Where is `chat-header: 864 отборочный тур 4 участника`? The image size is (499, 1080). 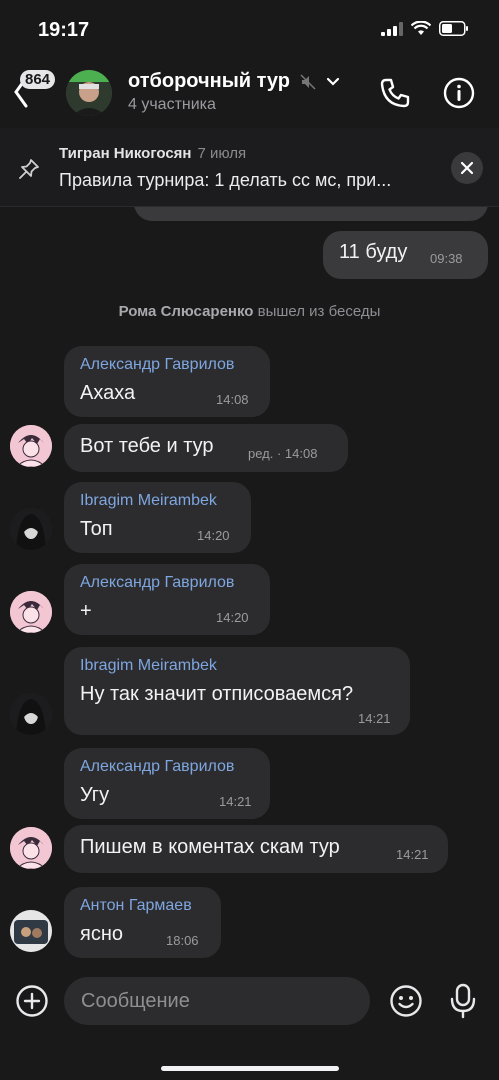
chat-header: 864 отборочный тур 4 участника is located at coordinates (249, 92).